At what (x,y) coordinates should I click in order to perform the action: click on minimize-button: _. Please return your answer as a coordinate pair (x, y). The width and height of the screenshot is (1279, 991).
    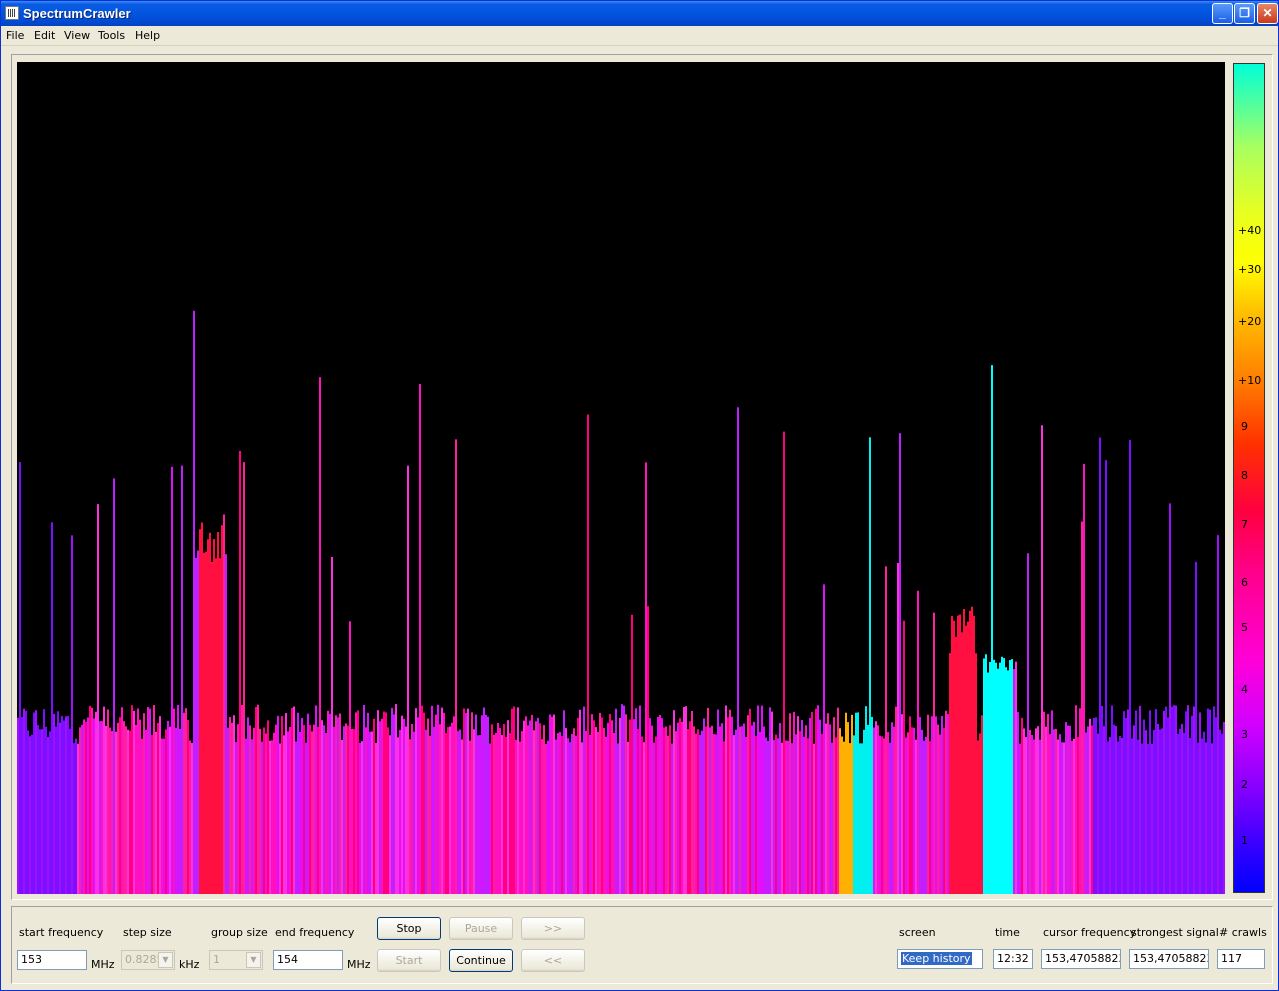
    Looking at the image, I should click on (1222, 13).